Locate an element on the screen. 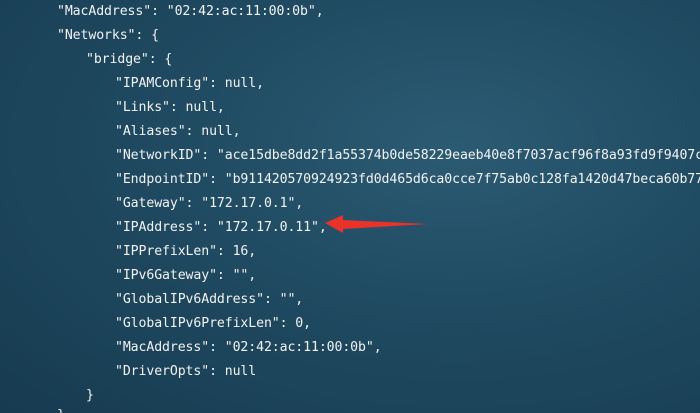  code-line: "IPAMConfig": null, is located at coordinates (189, 83).